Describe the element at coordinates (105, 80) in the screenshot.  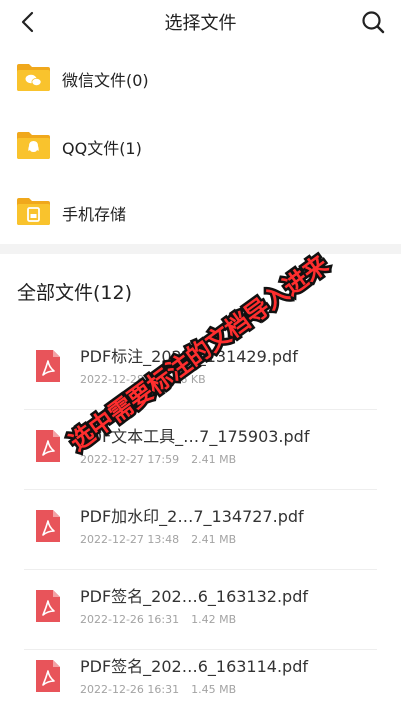
I see `folder-label: 微信文件(0)` at that location.